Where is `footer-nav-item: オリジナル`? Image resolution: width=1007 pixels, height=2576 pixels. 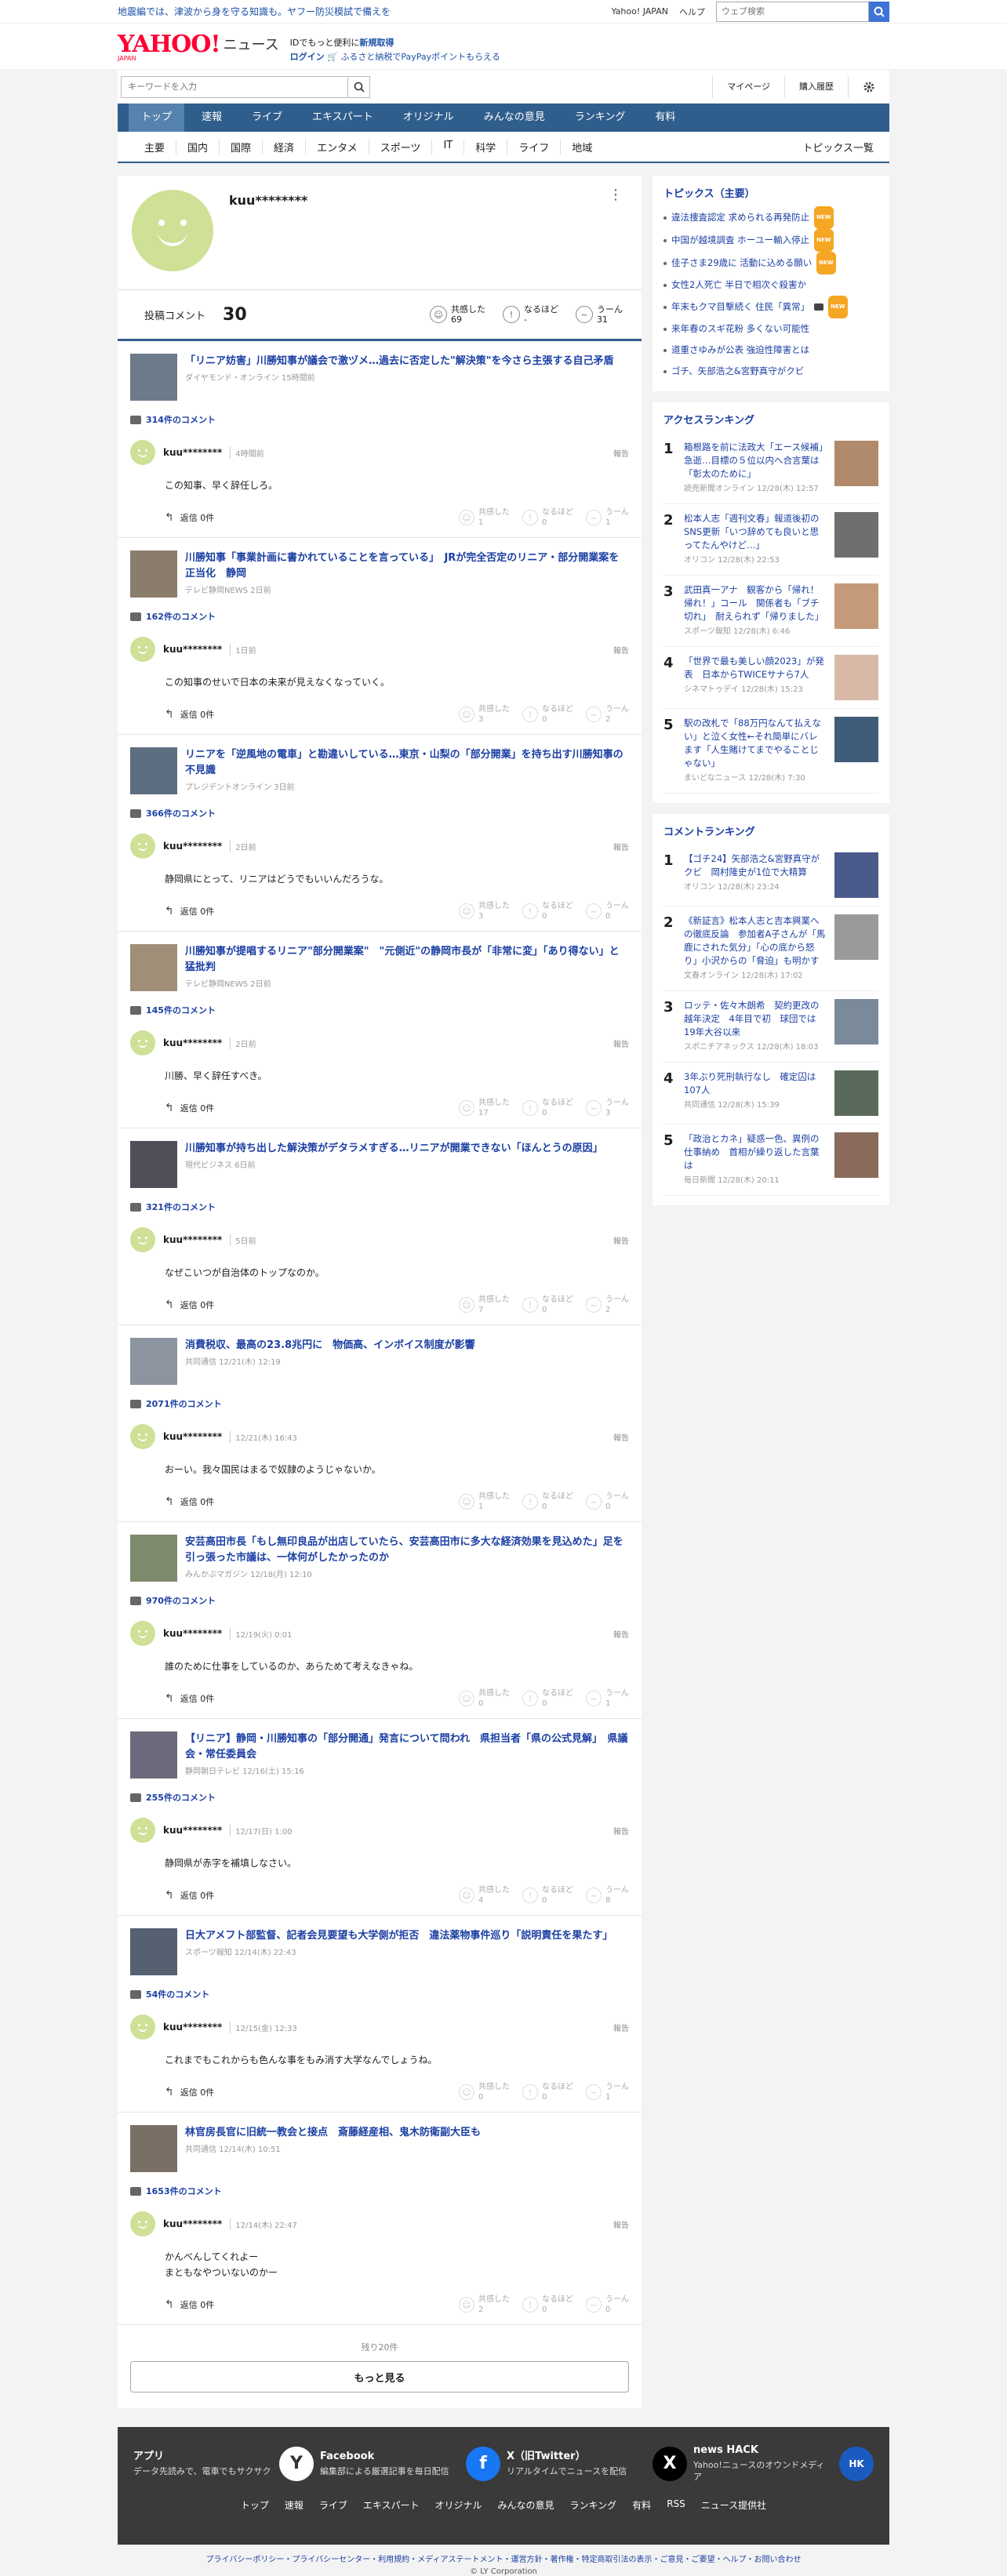
footer-nav-item: オリジナル is located at coordinates (459, 2505).